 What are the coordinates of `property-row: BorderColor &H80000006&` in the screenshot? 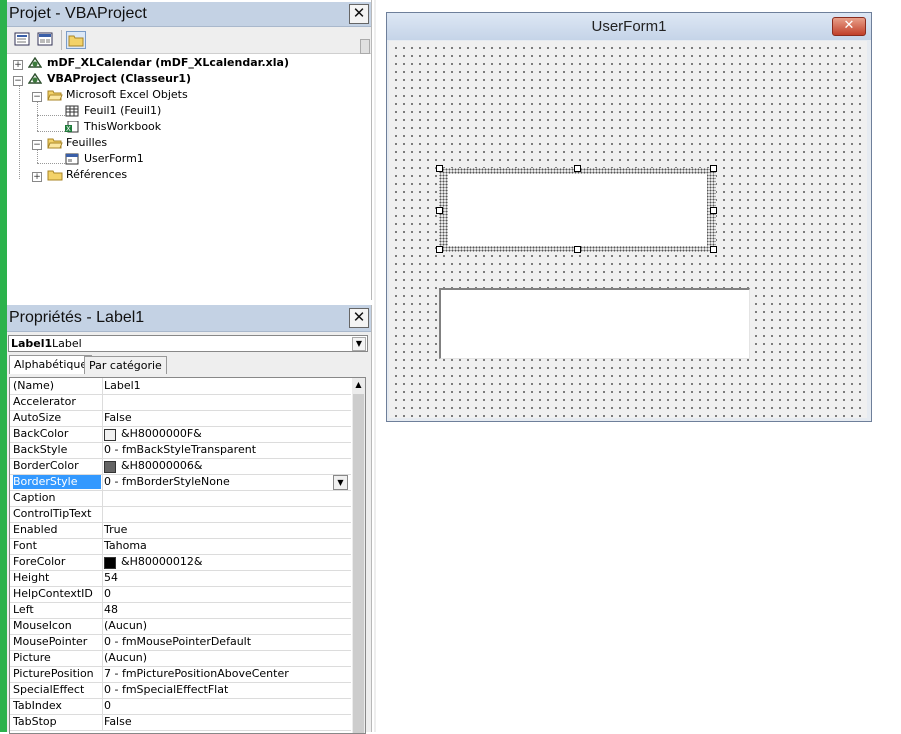 It's located at (180, 466).